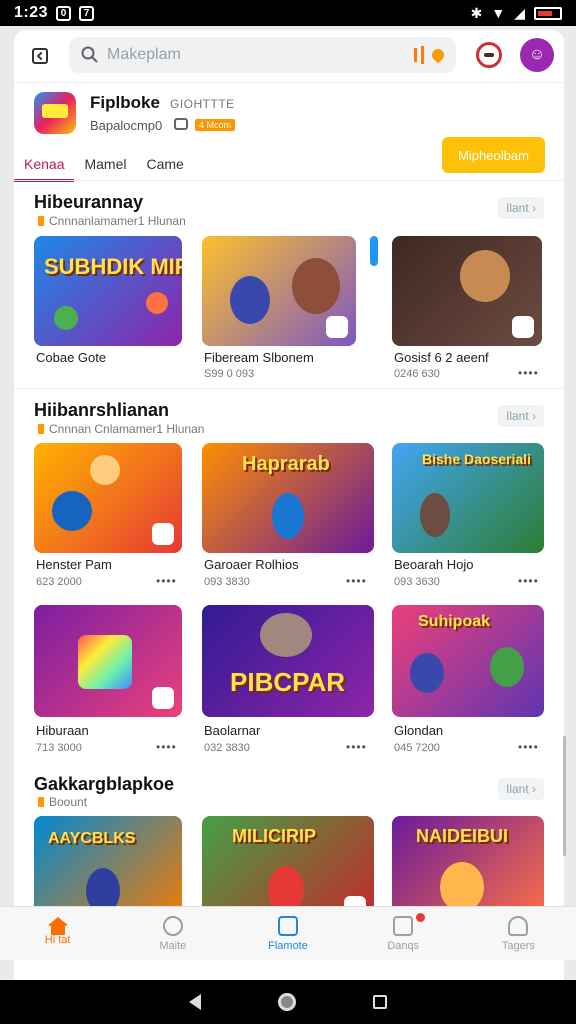 The width and height of the screenshot is (576, 1024). Describe the element at coordinates (262, 55) in the screenshot. I see `search-input: Makeplam` at that location.